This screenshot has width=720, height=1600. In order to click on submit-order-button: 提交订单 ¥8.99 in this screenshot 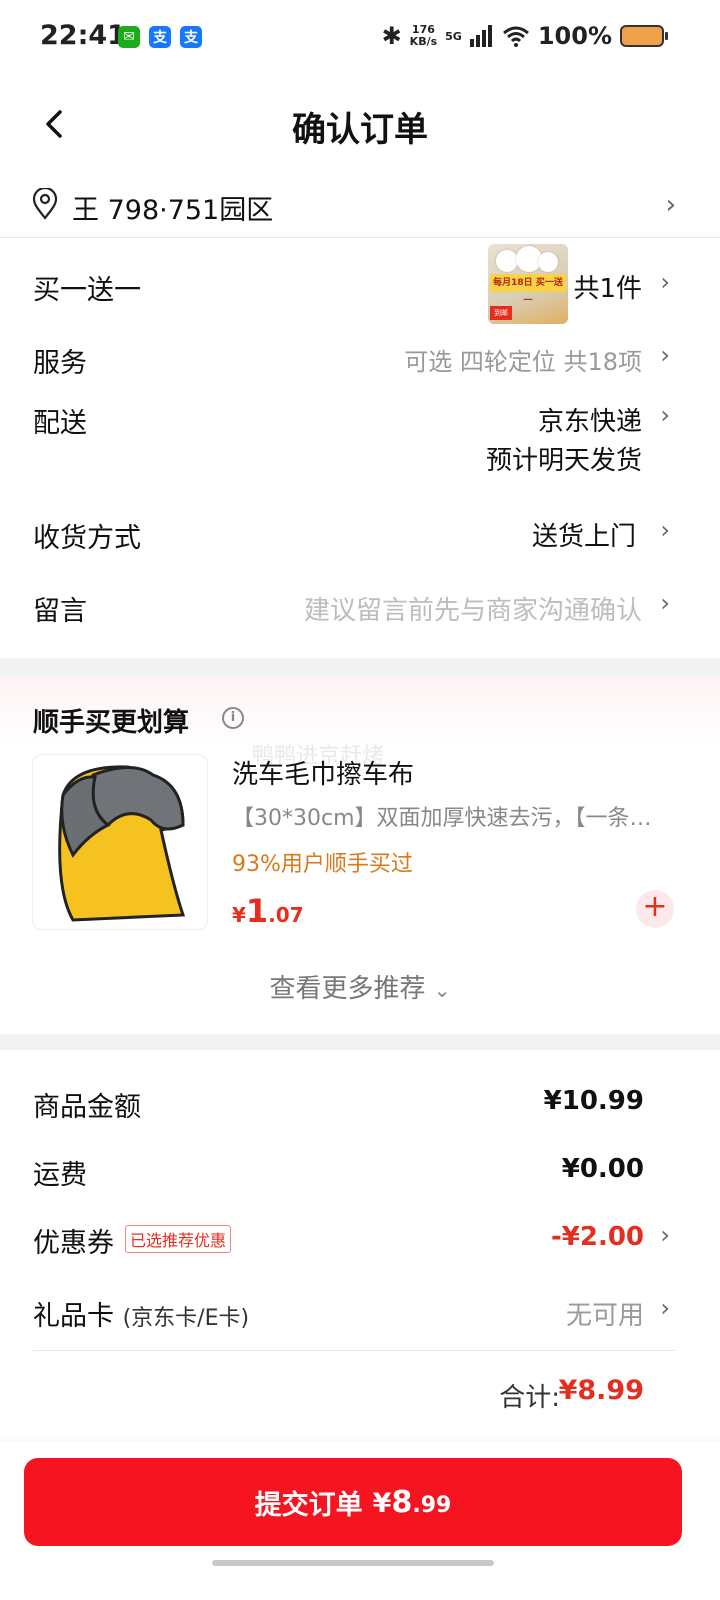, I will do `click(353, 1502)`.